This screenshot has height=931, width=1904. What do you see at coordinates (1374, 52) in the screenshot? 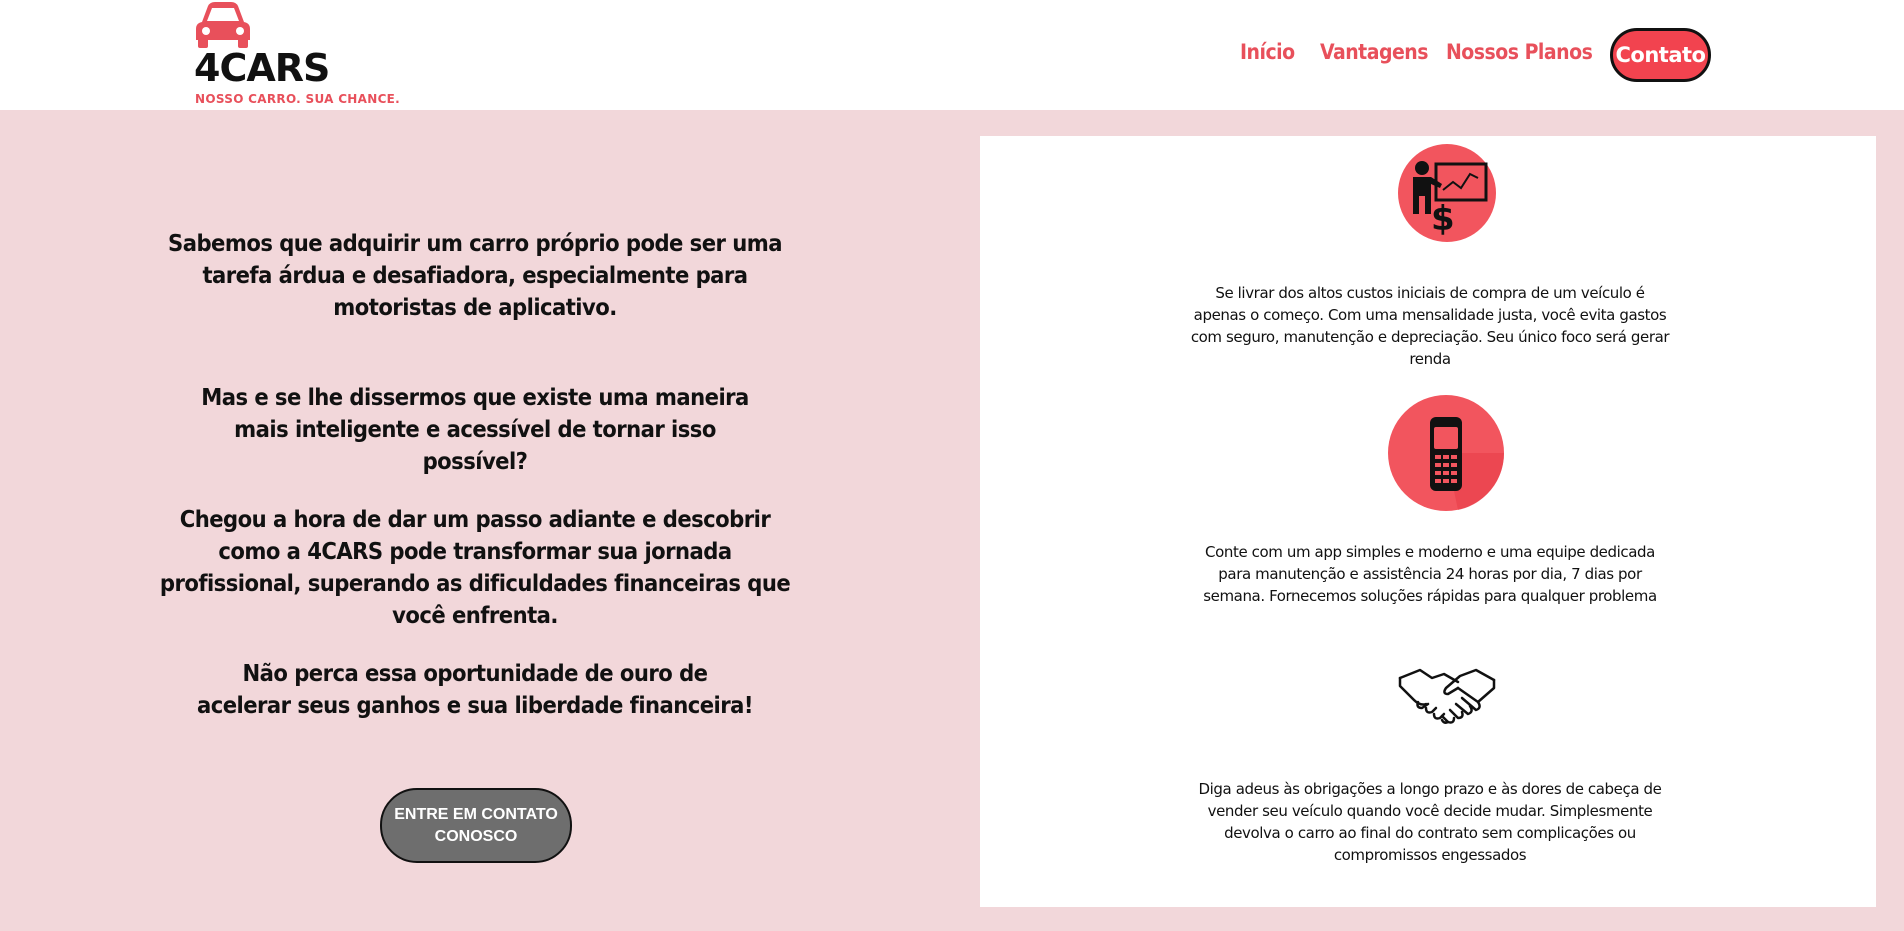
I see `nav-link-vantagens: Vantagens` at bounding box center [1374, 52].